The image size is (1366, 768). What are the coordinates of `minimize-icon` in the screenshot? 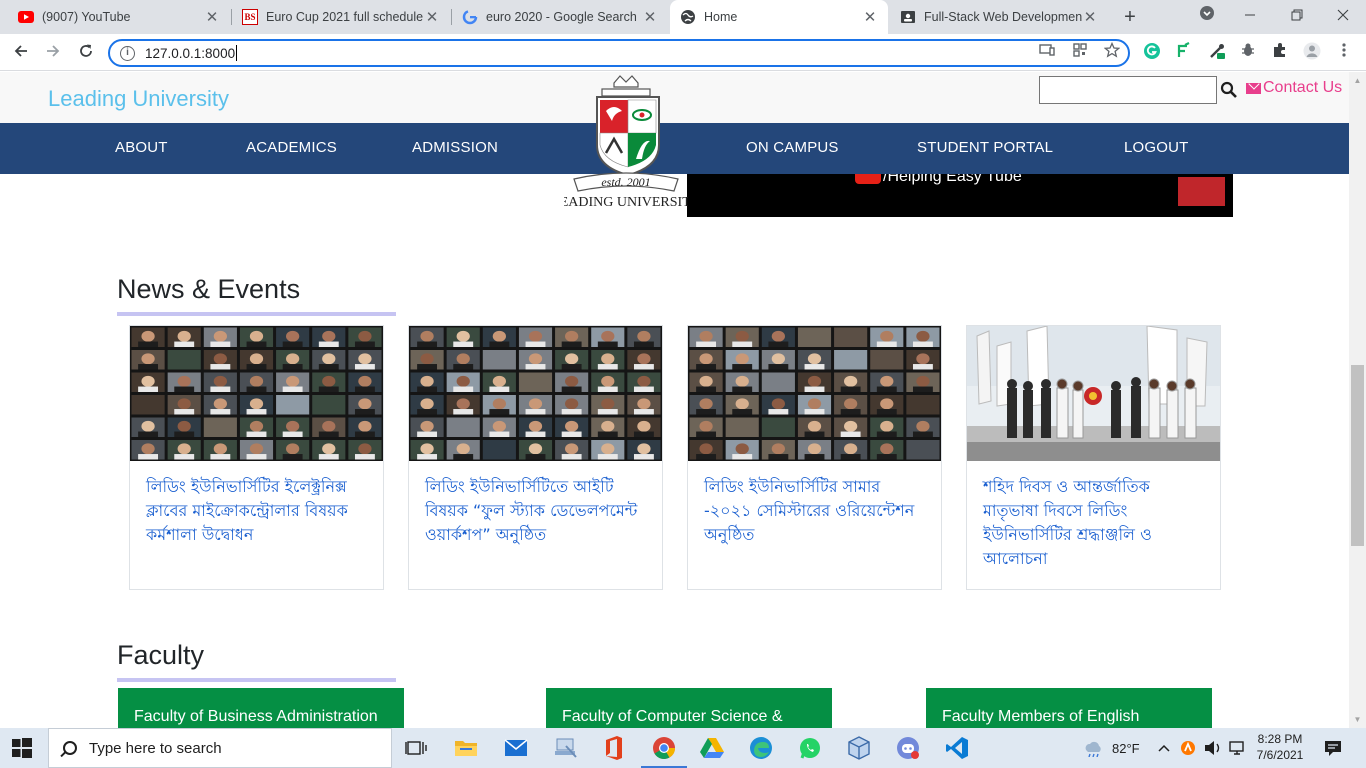 It's located at (1250, 17).